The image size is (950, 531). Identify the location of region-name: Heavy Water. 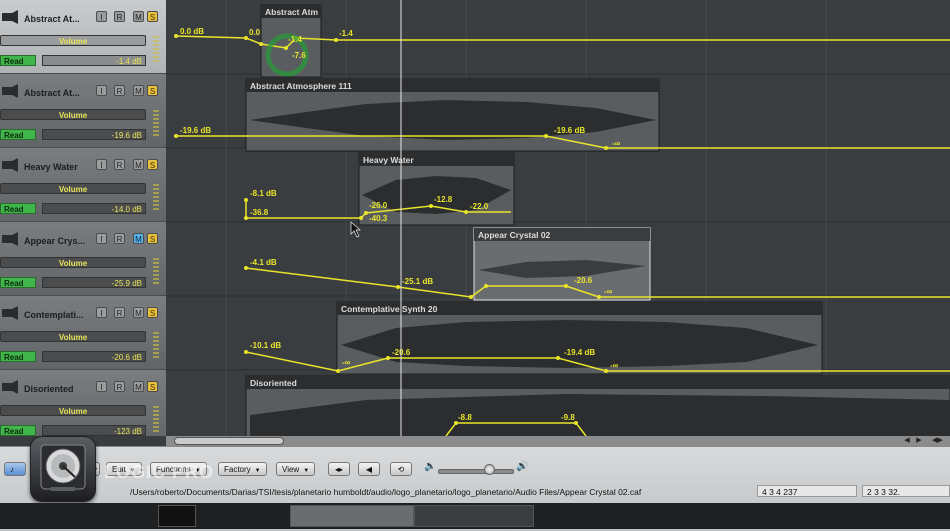
(388, 160).